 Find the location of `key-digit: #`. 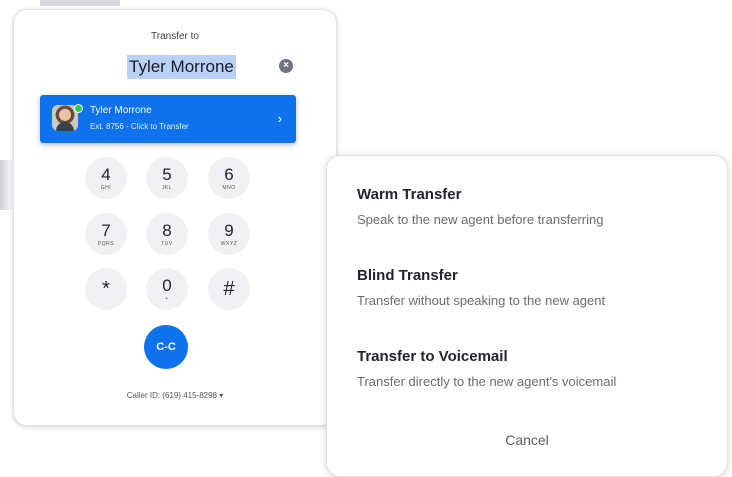

key-digit: # is located at coordinates (229, 289).